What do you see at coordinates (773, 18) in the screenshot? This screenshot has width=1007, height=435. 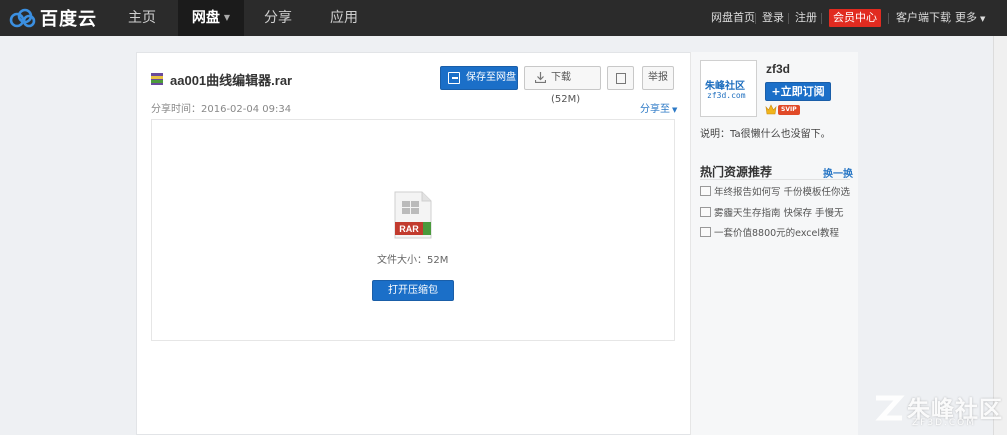 I see `link-login: 登录` at bounding box center [773, 18].